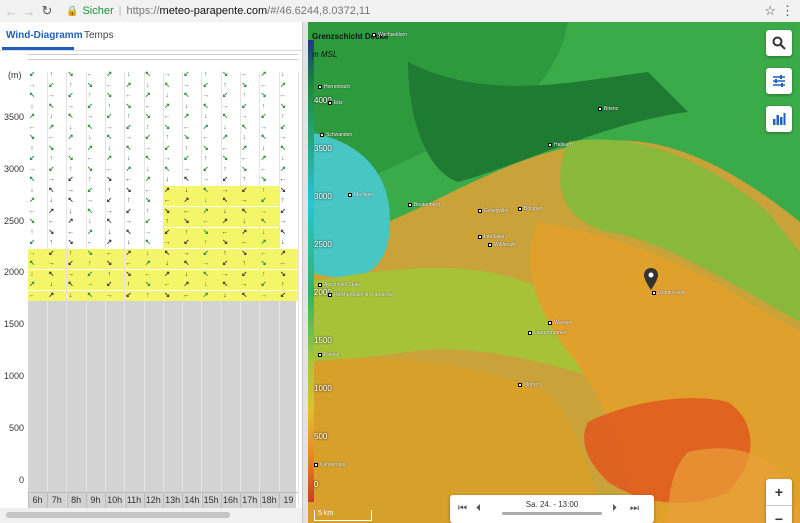 This screenshot has width=800, height=523. I want to click on chart-button, so click(779, 119).